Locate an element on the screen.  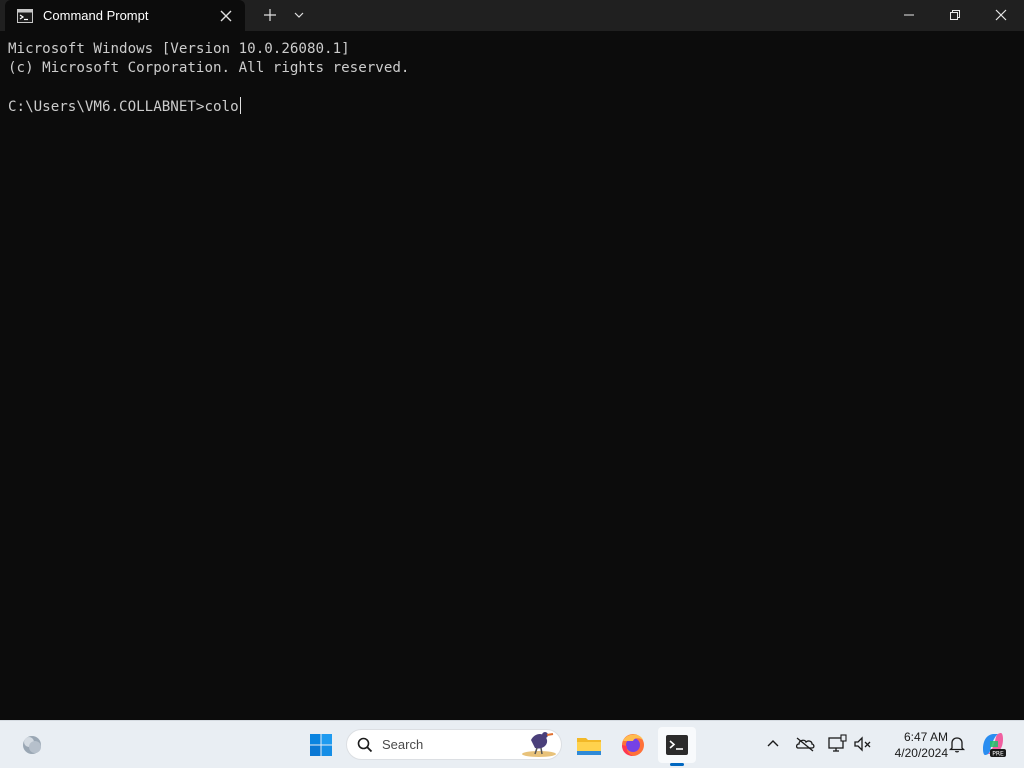
new-tab-button is located at coordinates (270, 15).